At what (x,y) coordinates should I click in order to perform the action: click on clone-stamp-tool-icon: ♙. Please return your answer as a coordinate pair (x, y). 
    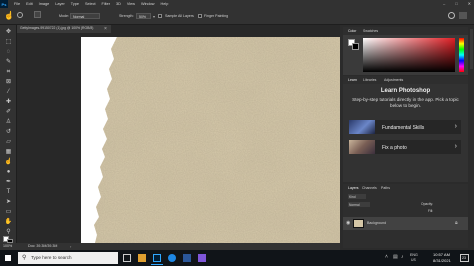
    Looking at the image, I should click on (8, 122).